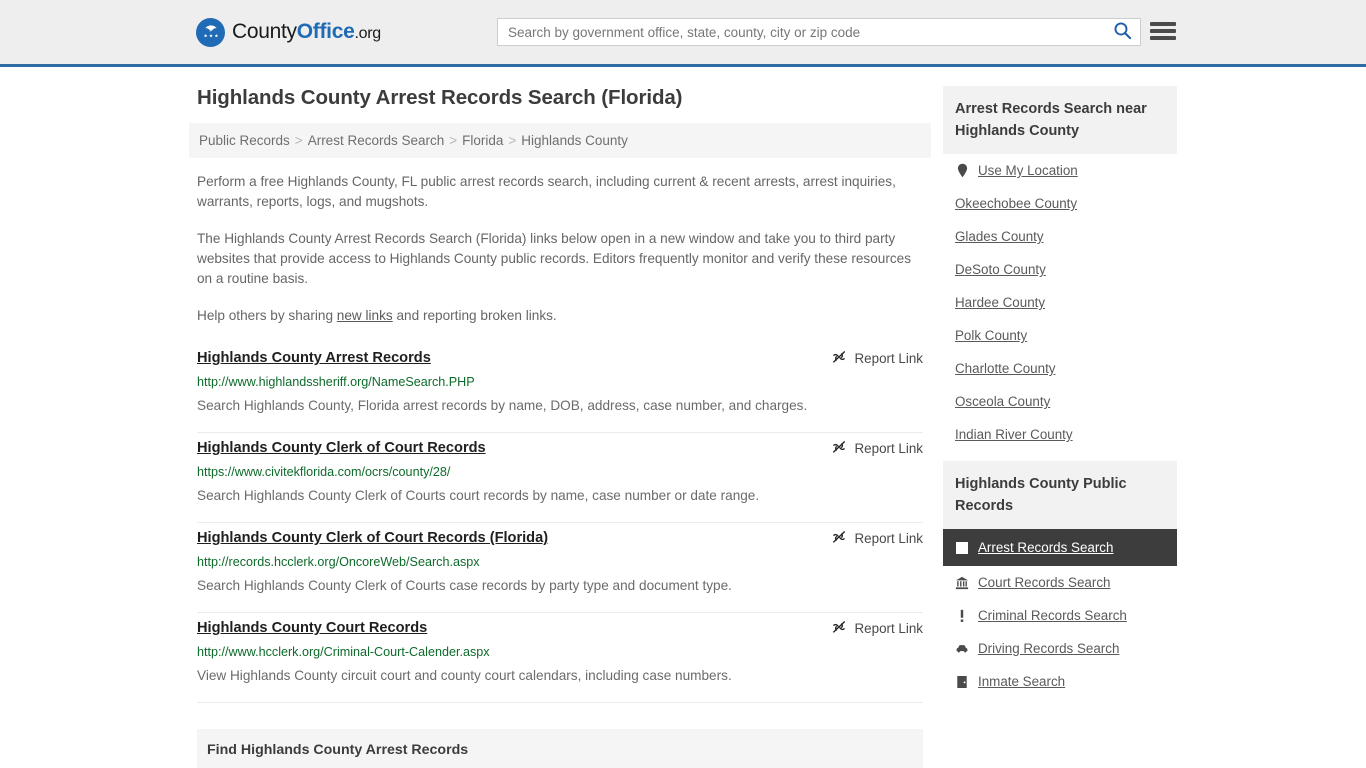  I want to click on search-bar, so click(819, 32).